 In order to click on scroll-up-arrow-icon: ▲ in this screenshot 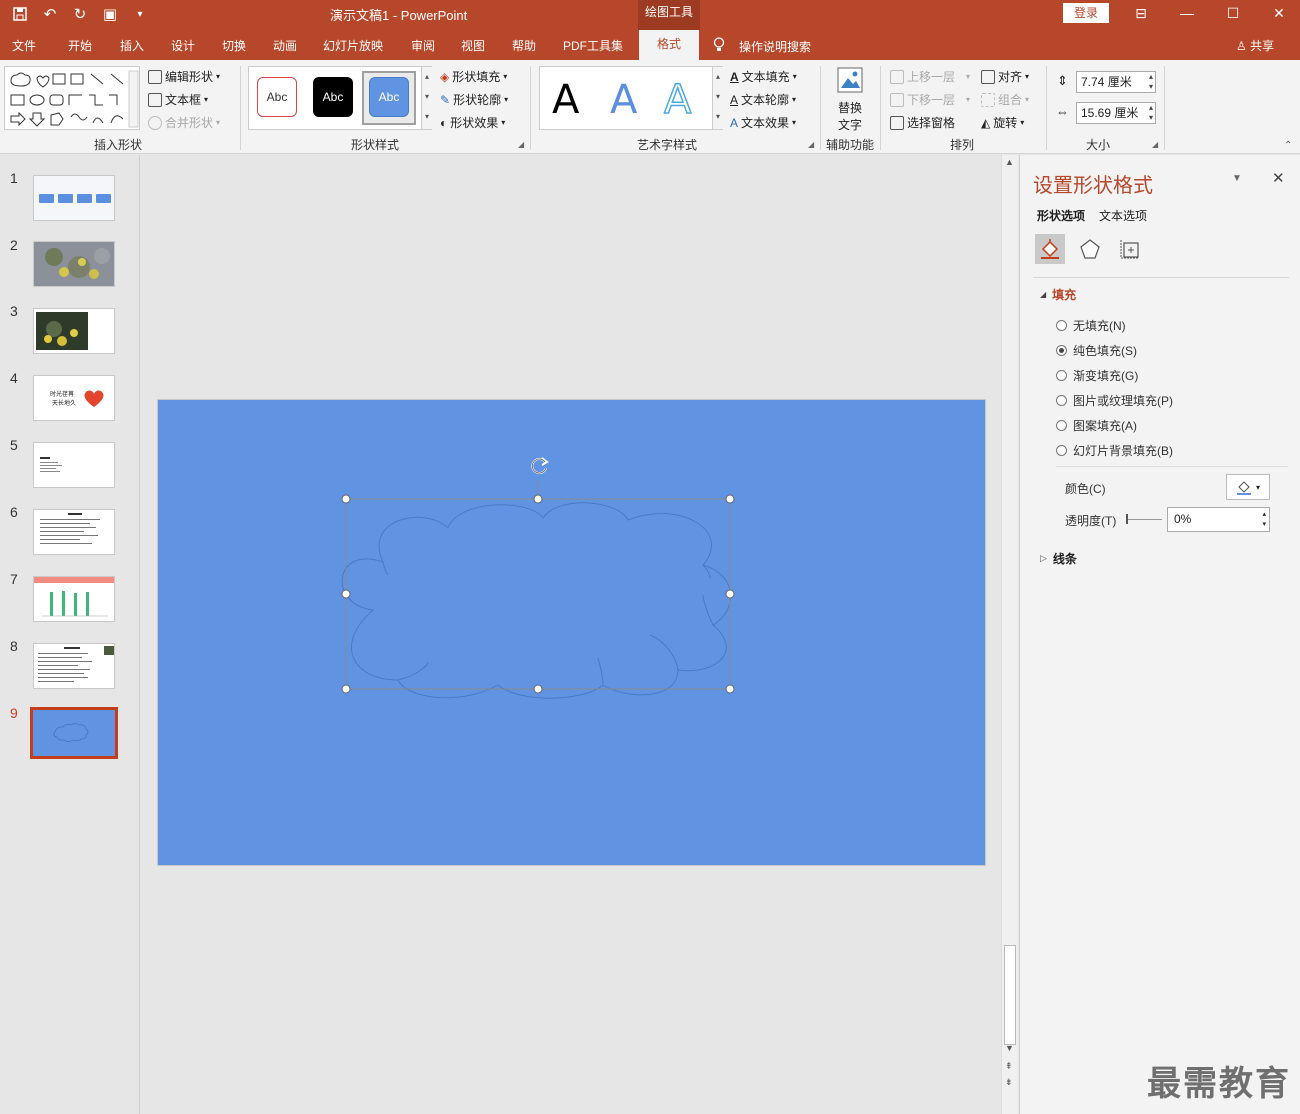, I will do `click(1009, 162)`.